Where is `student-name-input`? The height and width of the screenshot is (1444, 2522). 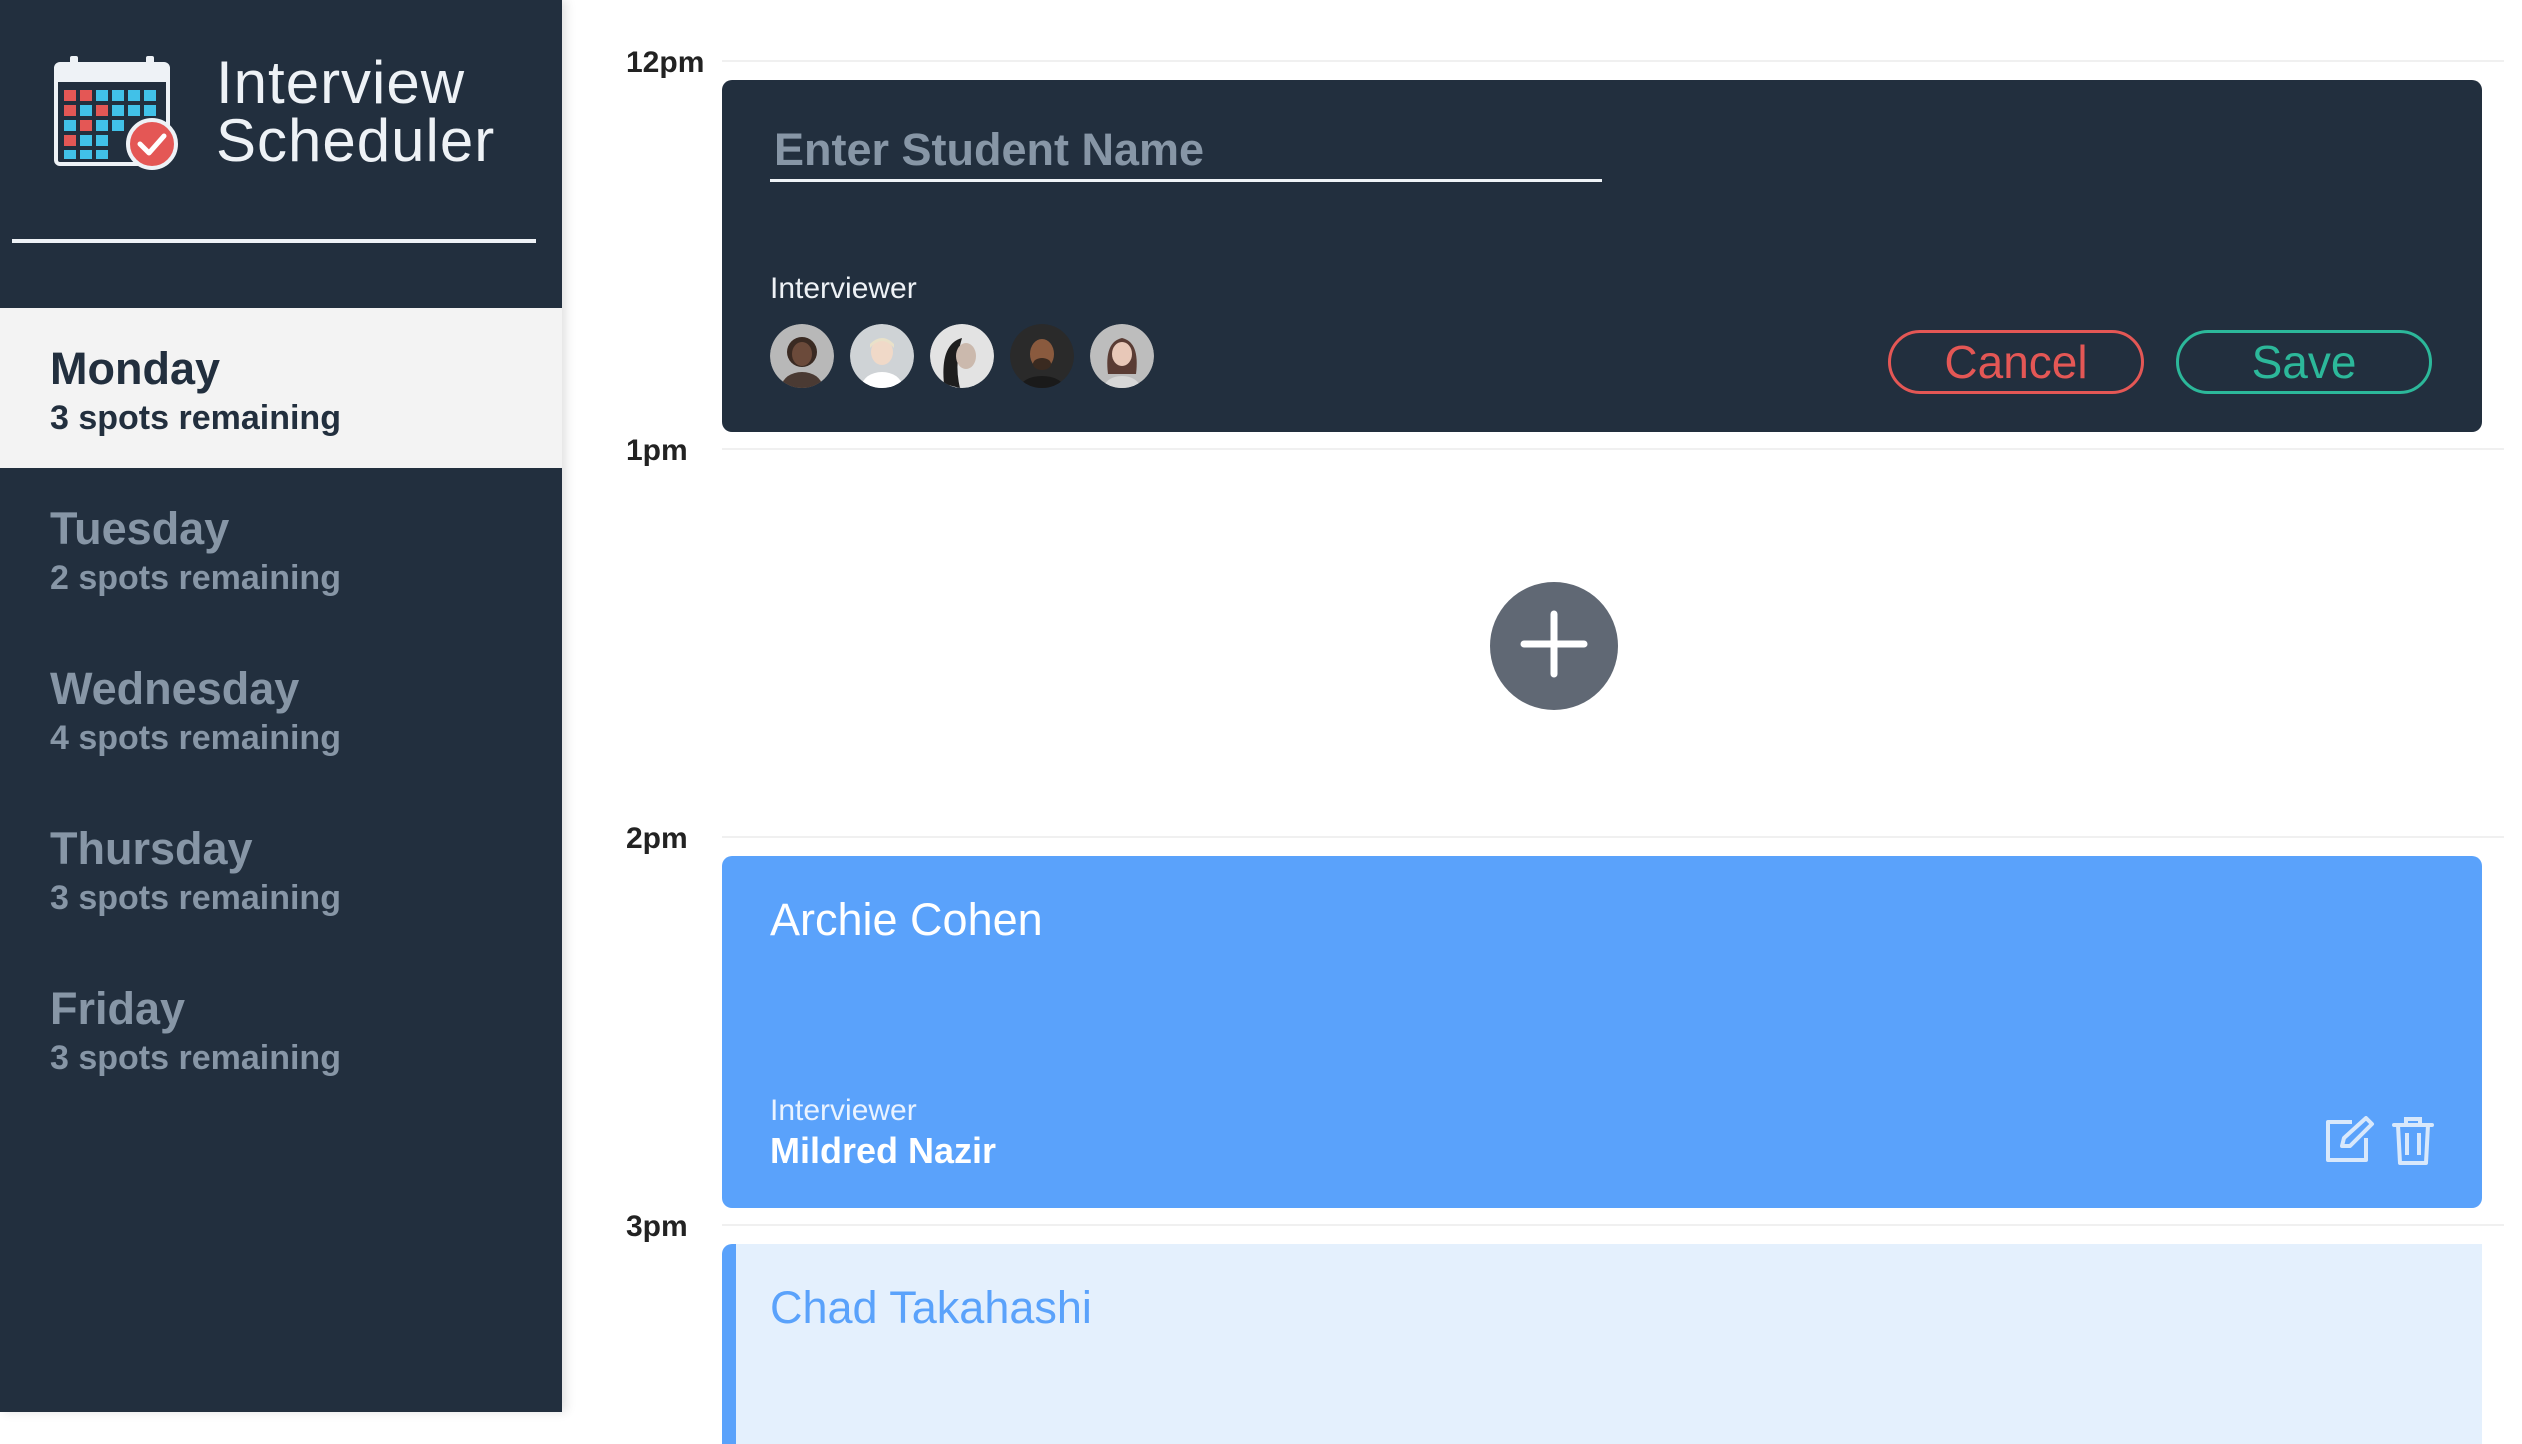
student-name-input is located at coordinates (1186, 151).